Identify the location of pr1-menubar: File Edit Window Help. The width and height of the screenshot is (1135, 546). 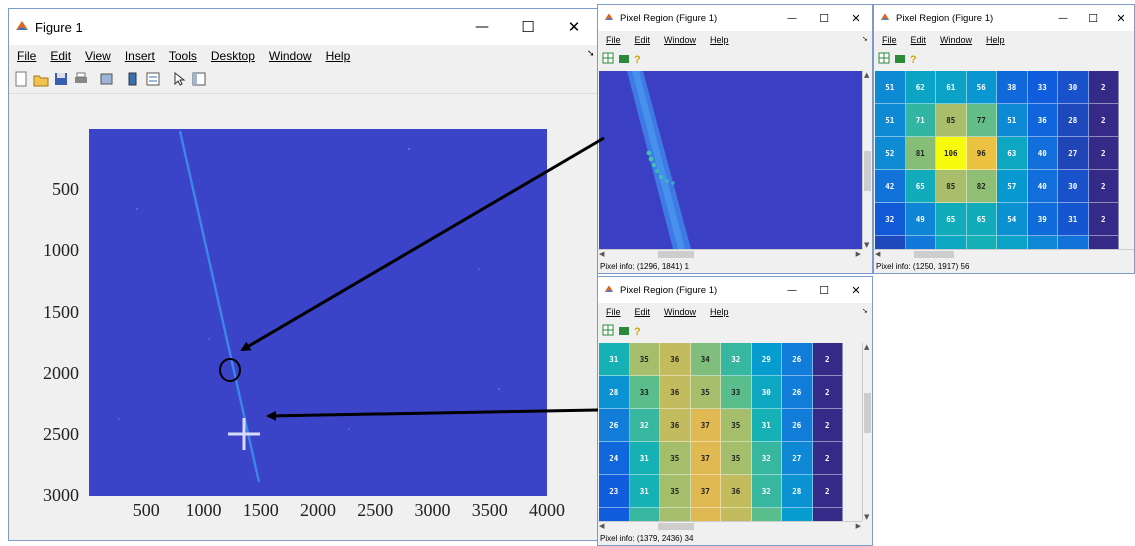
(735, 40).